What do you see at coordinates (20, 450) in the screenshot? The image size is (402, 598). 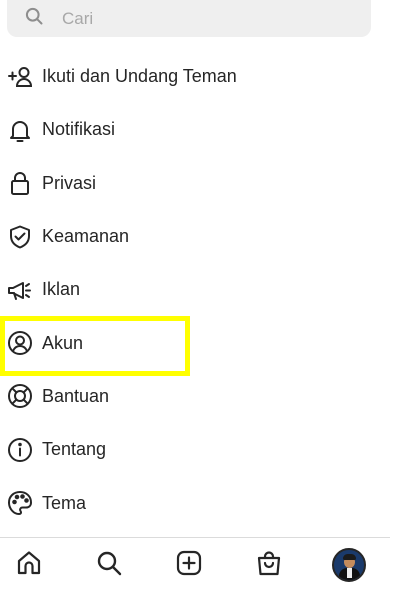 I see `info-icon` at bounding box center [20, 450].